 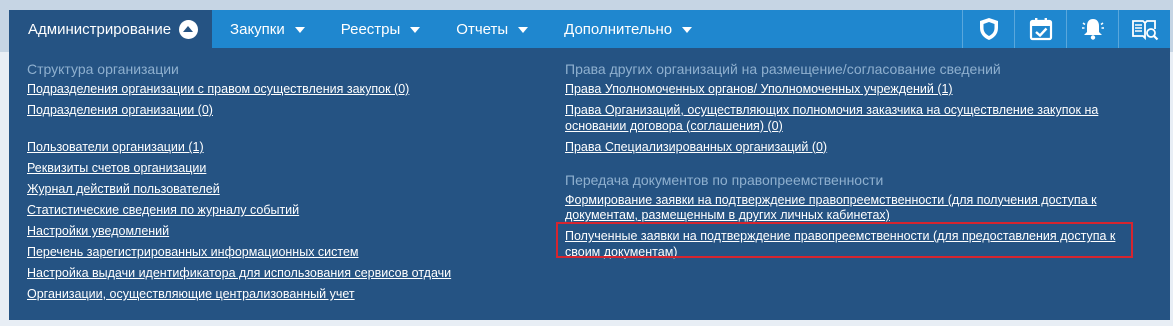 What do you see at coordinates (857, 148) in the screenshot?
I see `link-specialized-org-rights: Права Специализированных организаций (0)` at bounding box center [857, 148].